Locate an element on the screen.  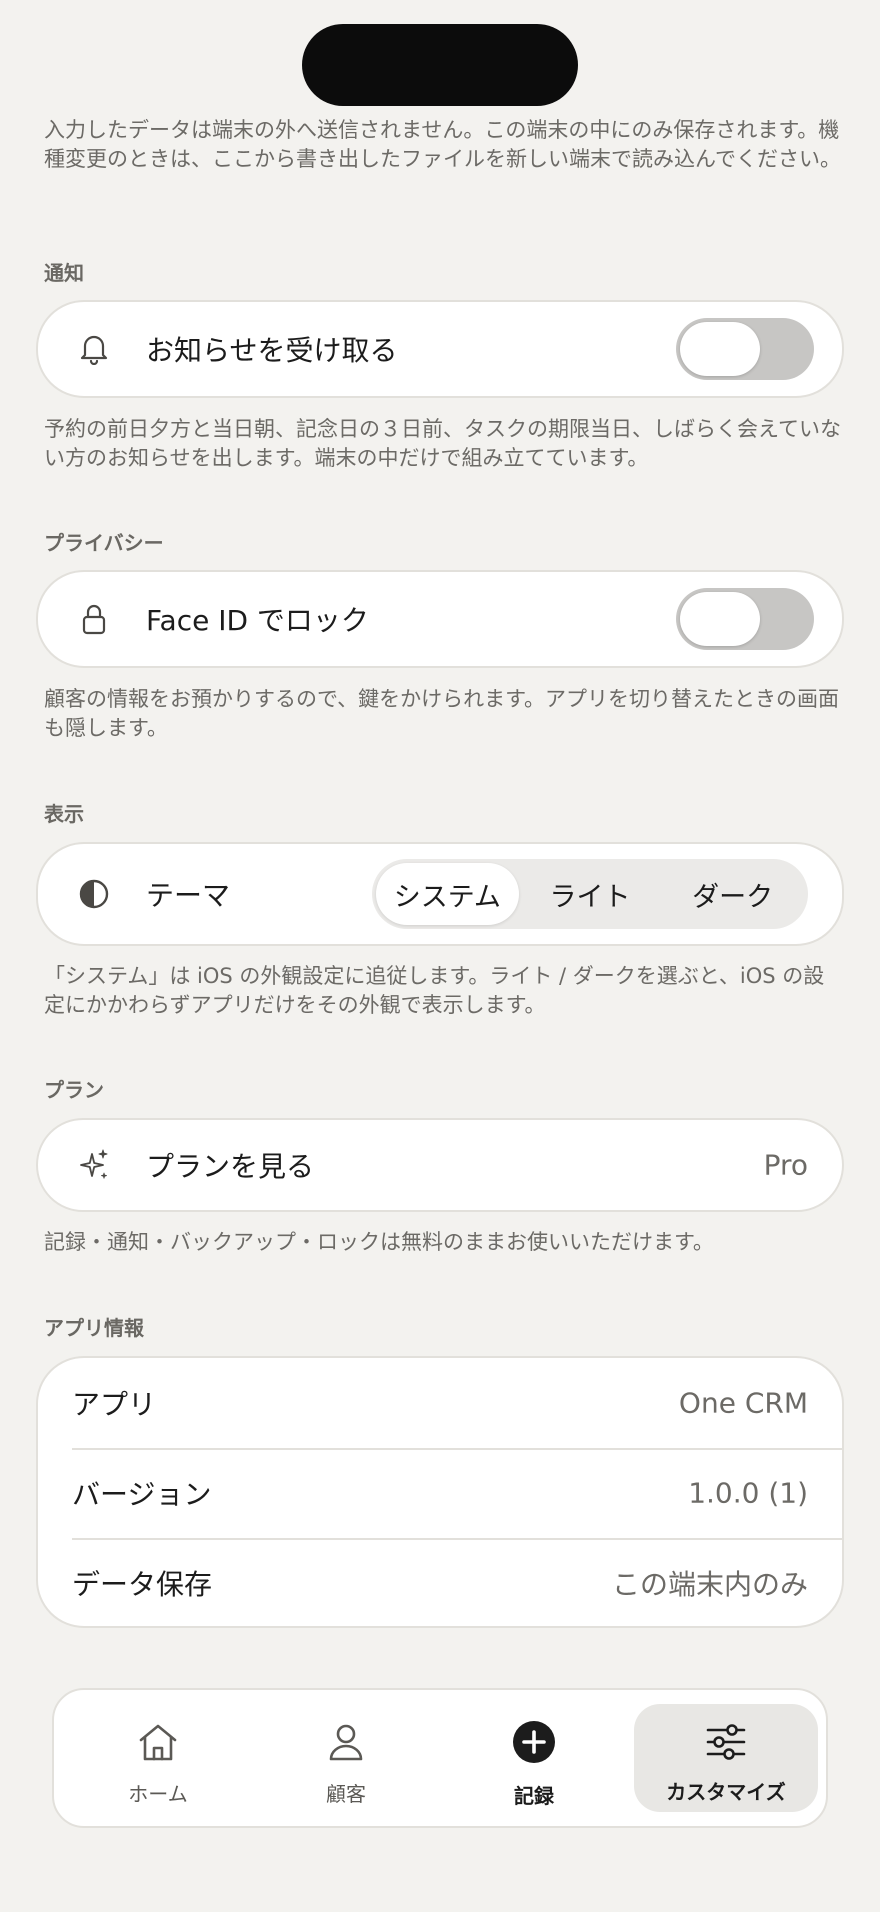
face-id-toggle is located at coordinates (745, 619).